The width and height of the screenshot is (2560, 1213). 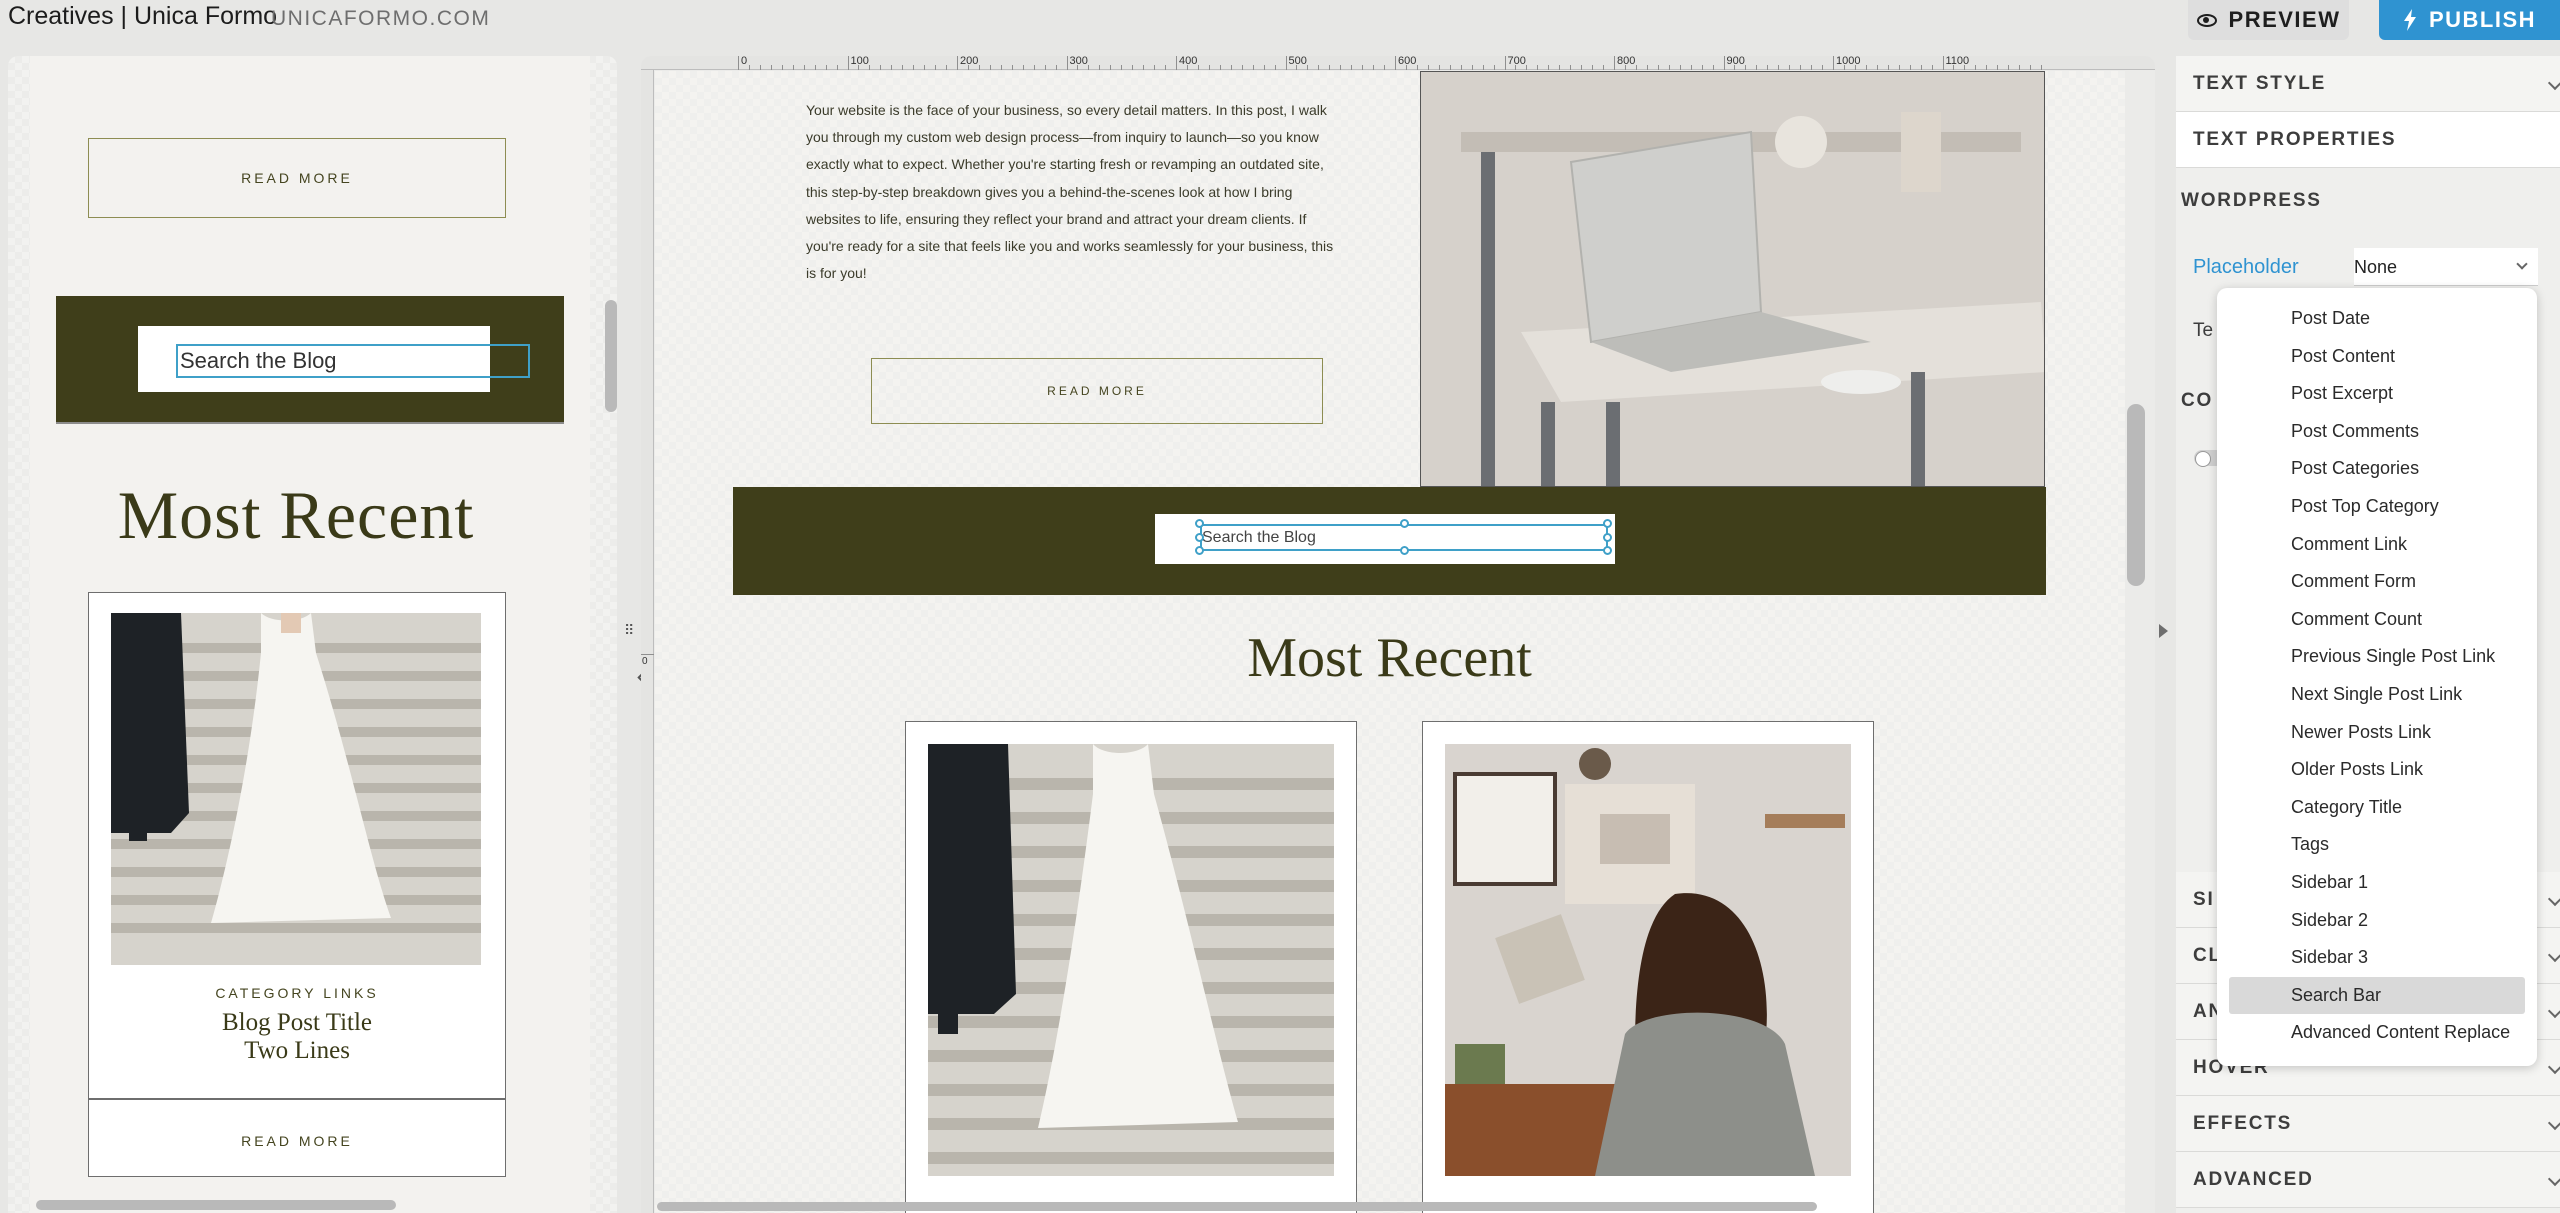 I want to click on effects-section: EFFECTS, so click(x=2368, y=1124).